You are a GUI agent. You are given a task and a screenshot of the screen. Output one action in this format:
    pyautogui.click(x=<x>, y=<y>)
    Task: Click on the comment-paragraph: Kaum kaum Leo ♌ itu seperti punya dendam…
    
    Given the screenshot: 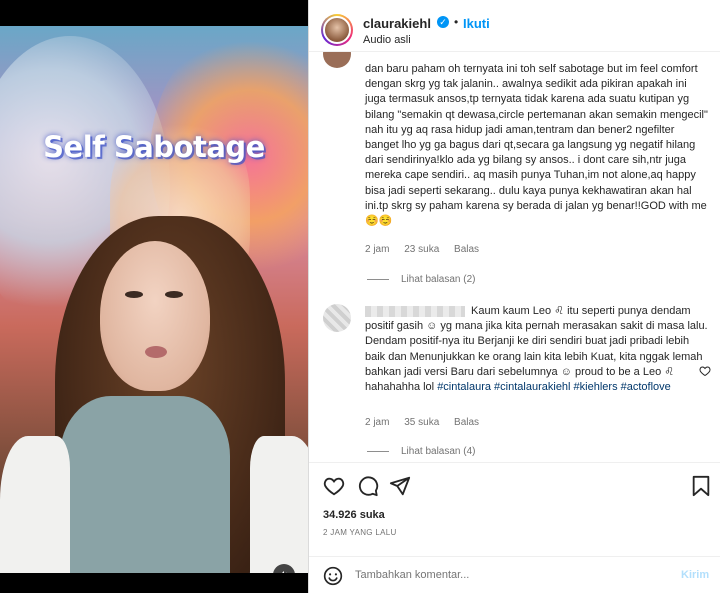 What is the action you would take?
    pyautogui.click(x=536, y=349)
    